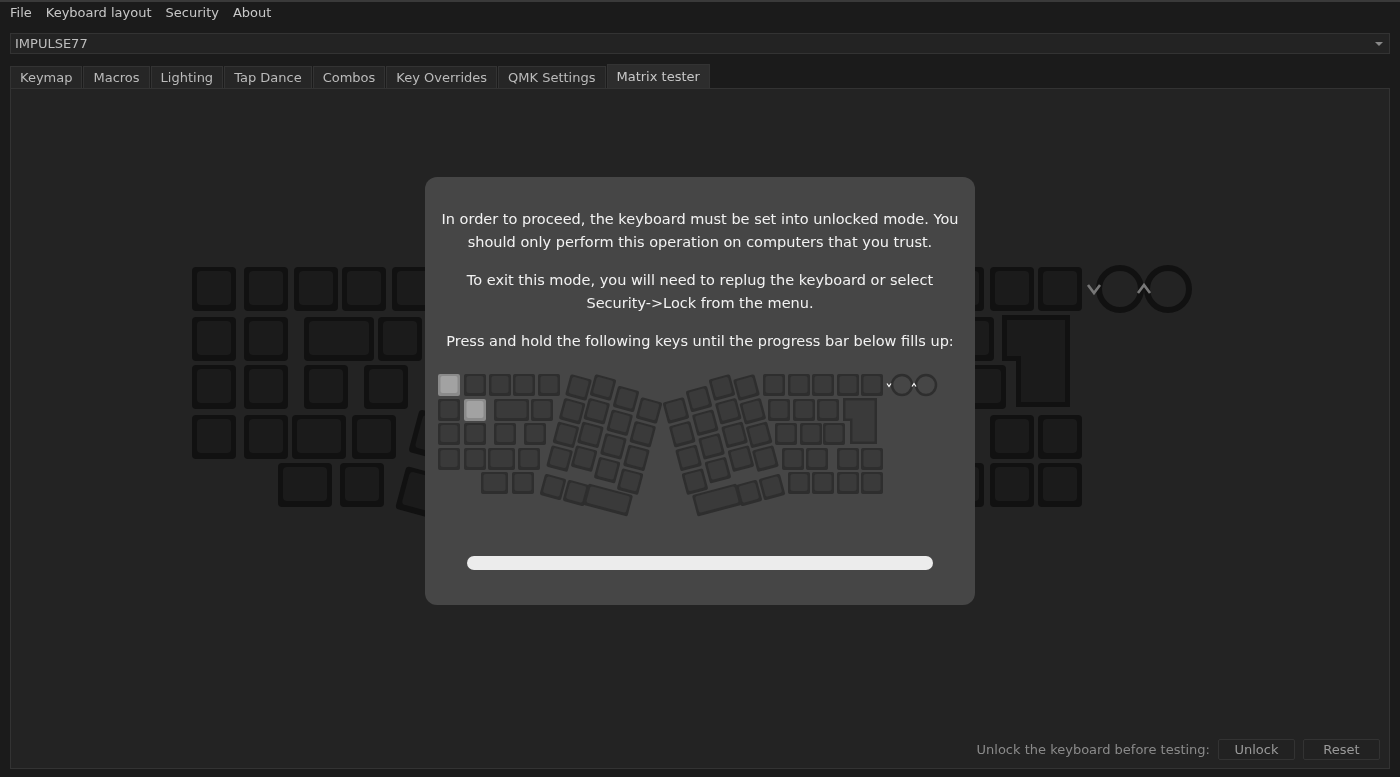 Image resolution: width=1400 pixels, height=777 pixels. What do you see at coordinates (700, 292) in the screenshot?
I see `dialog-text: To exit this mode, you will need to replug the keyboard or select Security->Lock from the menu.` at bounding box center [700, 292].